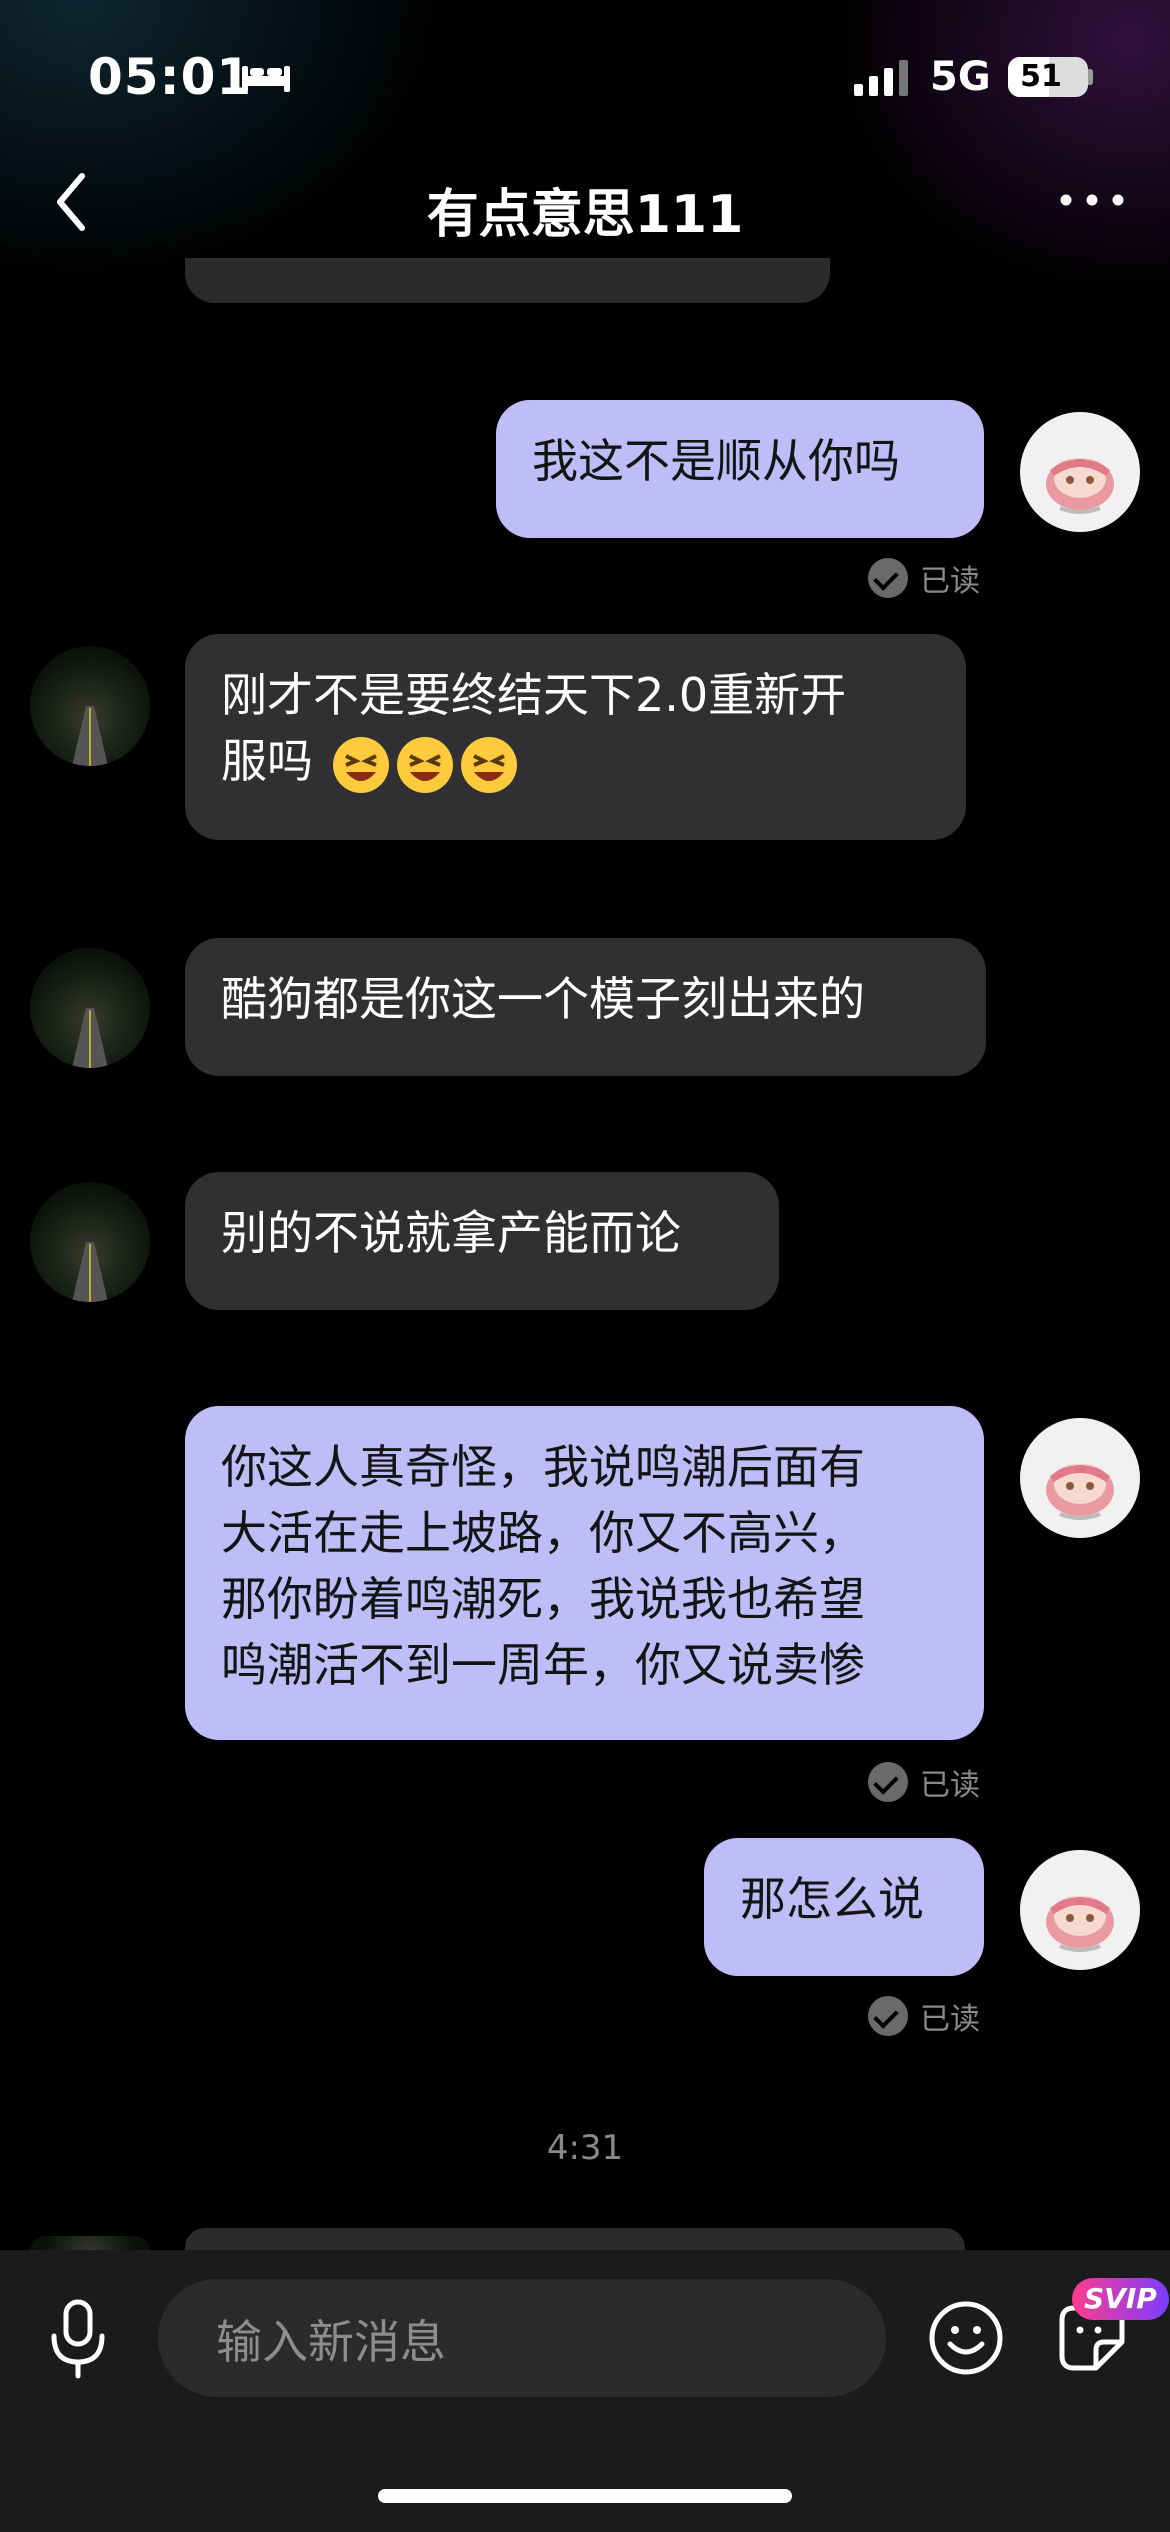  What do you see at coordinates (1092, 200) in the screenshot?
I see `more-icon` at bounding box center [1092, 200].